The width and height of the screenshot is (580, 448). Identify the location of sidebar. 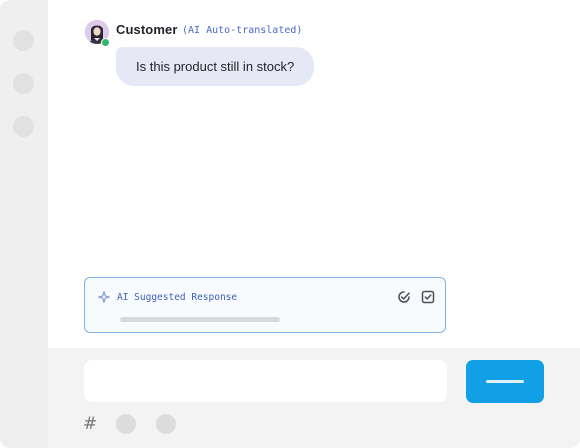
(24, 224).